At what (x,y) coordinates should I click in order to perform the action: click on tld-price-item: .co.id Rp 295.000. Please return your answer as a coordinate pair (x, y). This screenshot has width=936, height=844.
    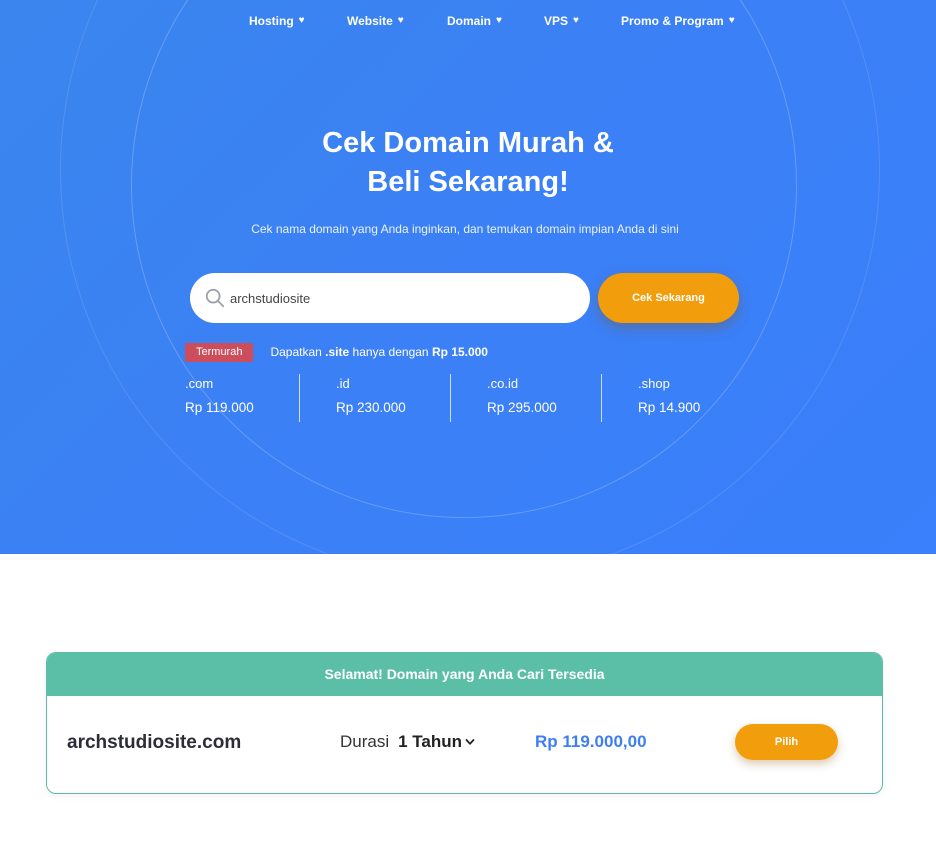
    Looking at the image, I should click on (544, 398).